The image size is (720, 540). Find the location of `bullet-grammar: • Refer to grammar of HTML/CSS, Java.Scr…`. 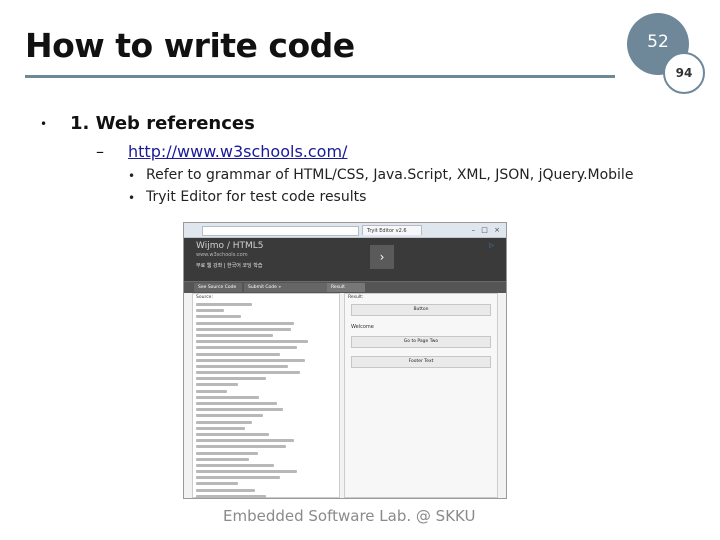

bullet-grammar: • Refer to grammar of HTML/CSS, Java.Scr… is located at coordinates (380, 176).